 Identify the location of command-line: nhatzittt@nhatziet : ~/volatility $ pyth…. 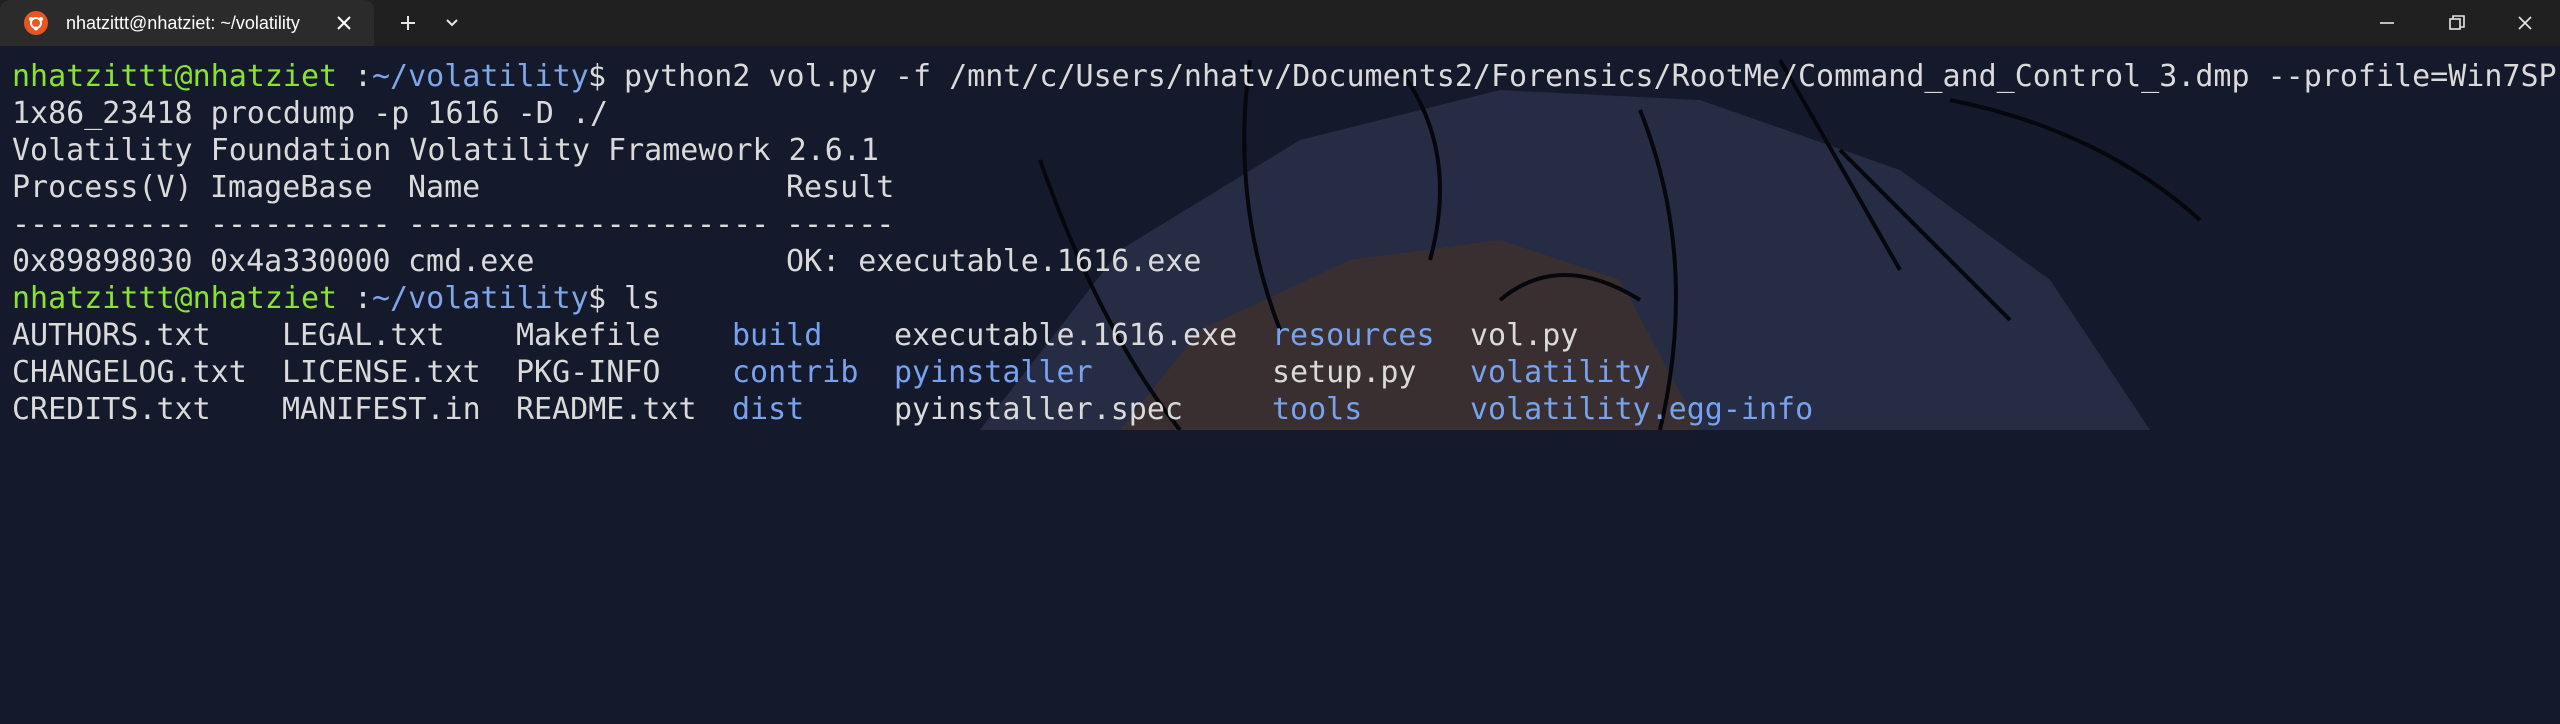
(1284, 76).